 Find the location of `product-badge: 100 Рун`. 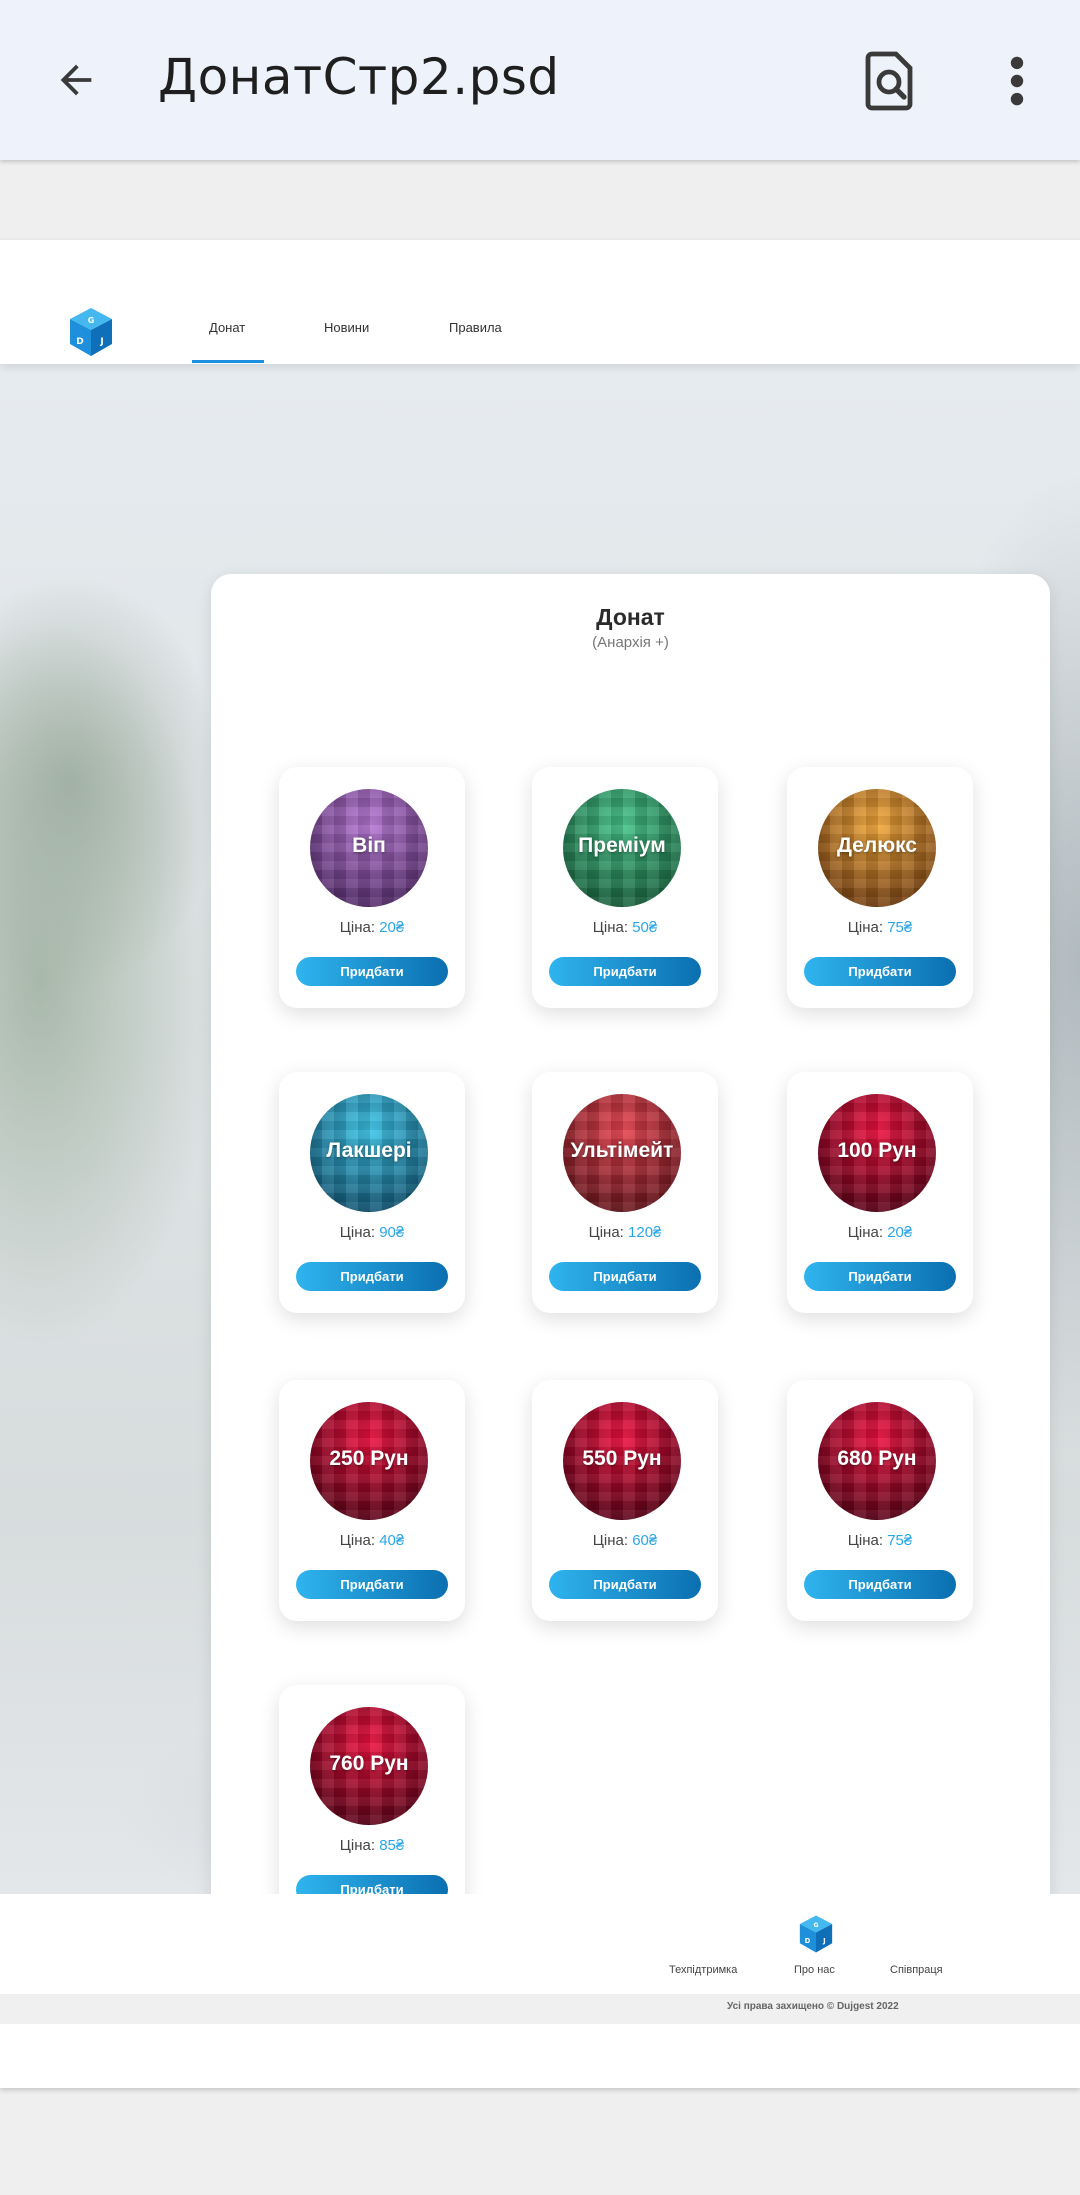

product-badge: 100 Рун is located at coordinates (877, 1153).